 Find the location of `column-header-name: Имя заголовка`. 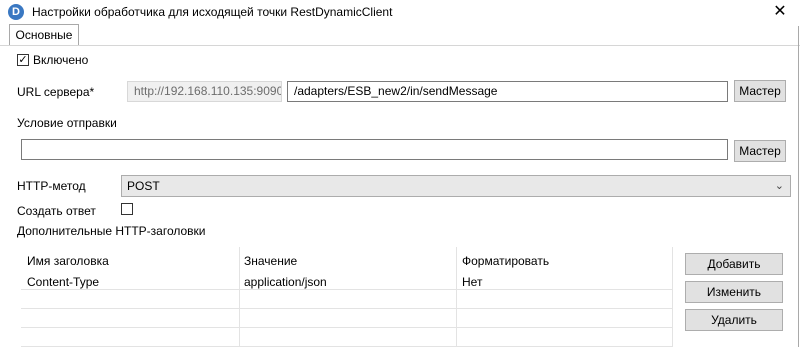

column-header-name: Имя заголовка is located at coordinates (68, 261).